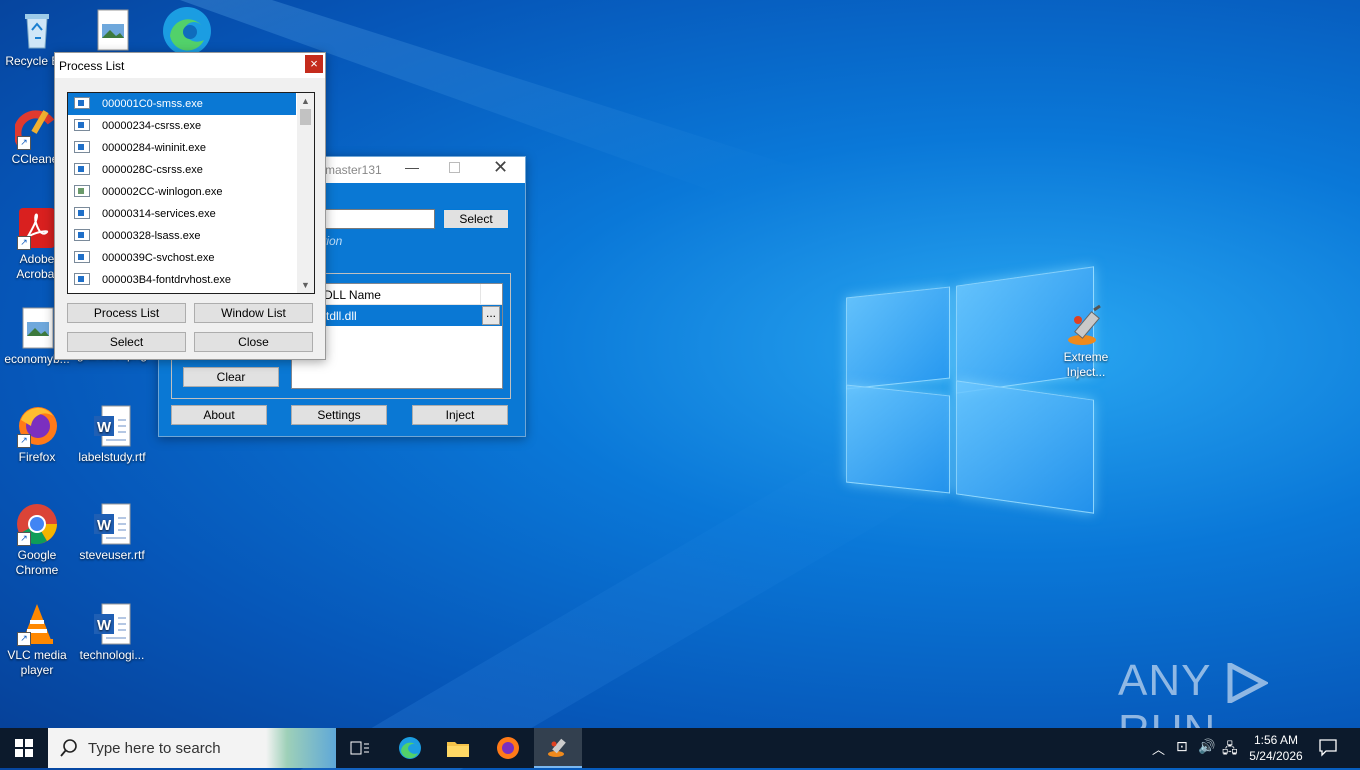  What do you see at coordinates (219, 415) in the screenshot?
I see `about-button: About` at bounding box center [219, 415].